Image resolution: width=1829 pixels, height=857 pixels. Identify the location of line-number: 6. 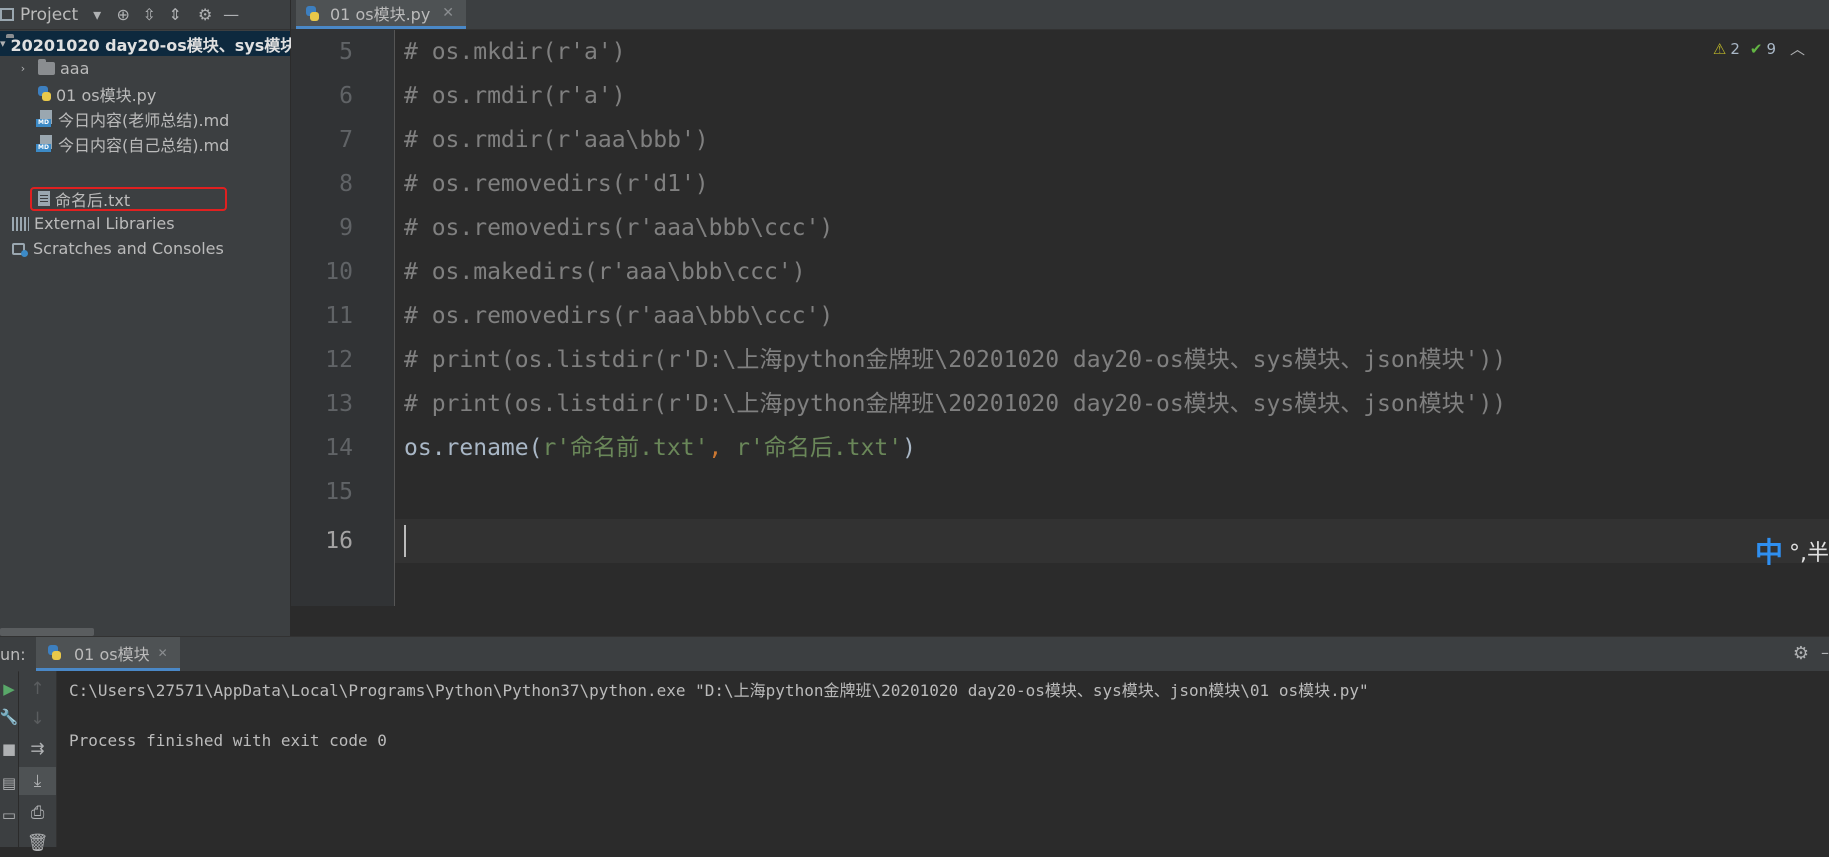
(346, 96).